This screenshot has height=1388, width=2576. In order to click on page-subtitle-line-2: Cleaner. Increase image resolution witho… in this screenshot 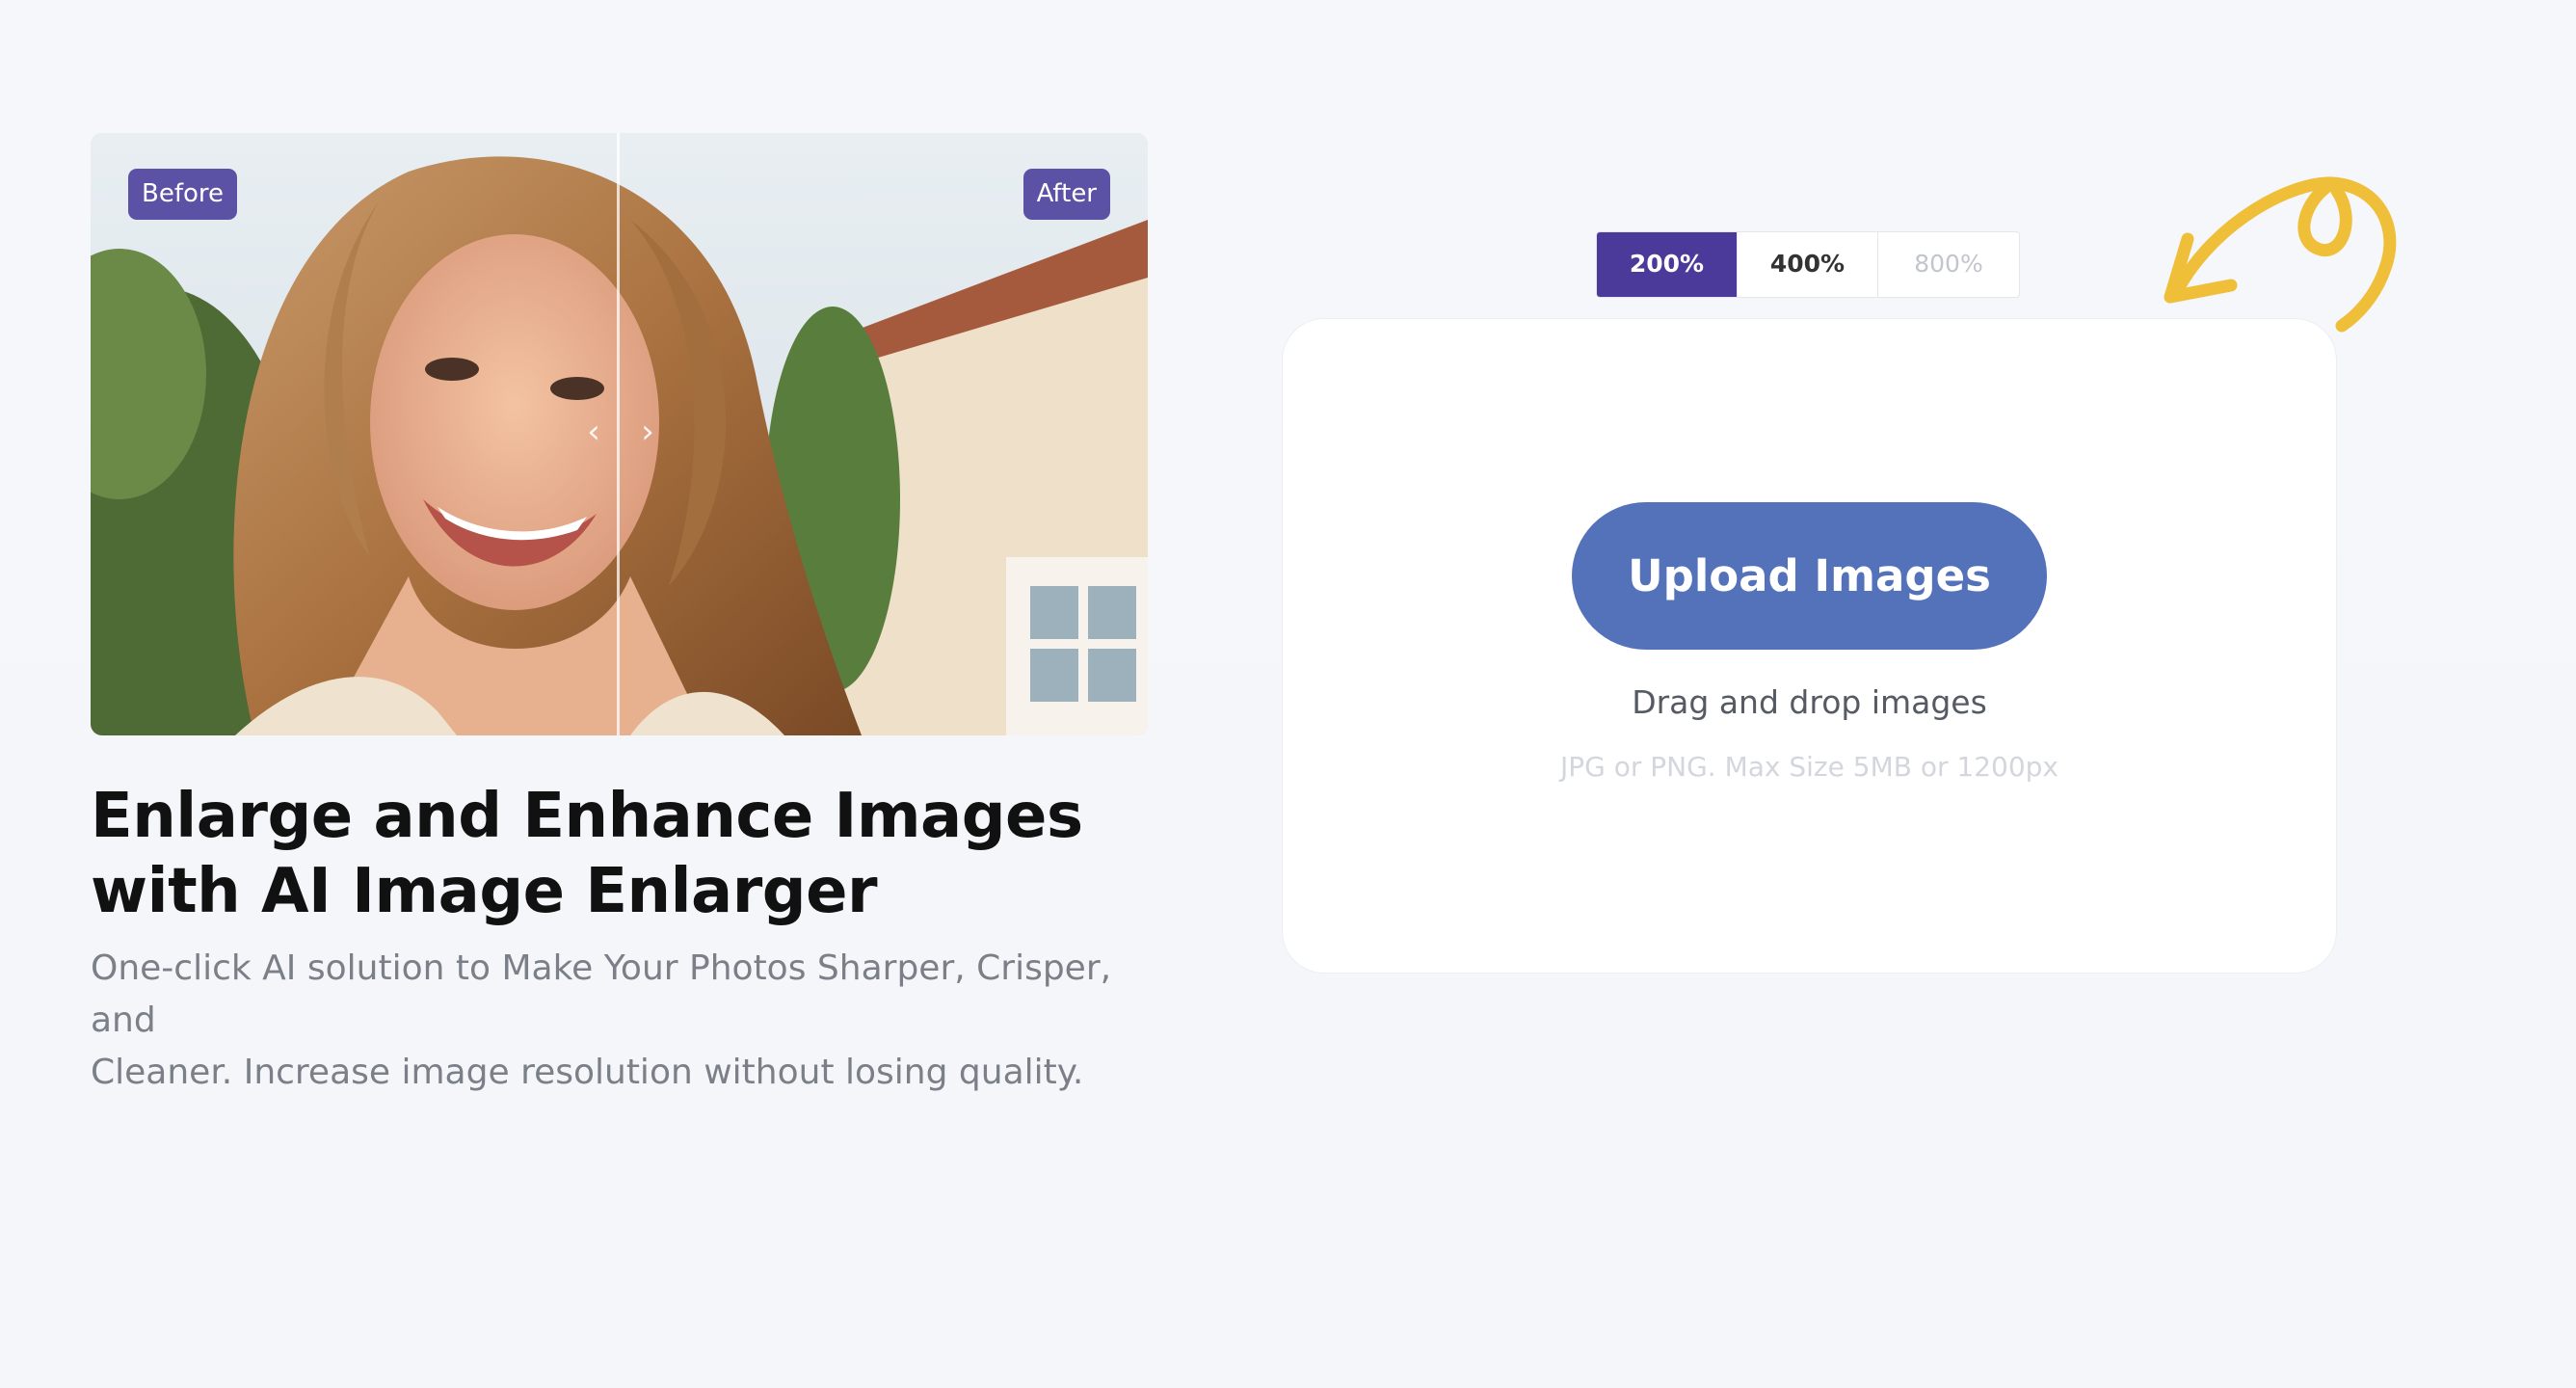, I will do `click(587, 1072)`.